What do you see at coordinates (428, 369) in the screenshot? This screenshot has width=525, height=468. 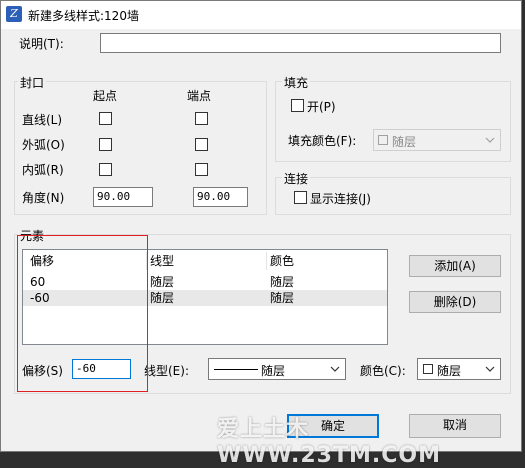 I see `color-swatch` at bounding box center [428, 369].